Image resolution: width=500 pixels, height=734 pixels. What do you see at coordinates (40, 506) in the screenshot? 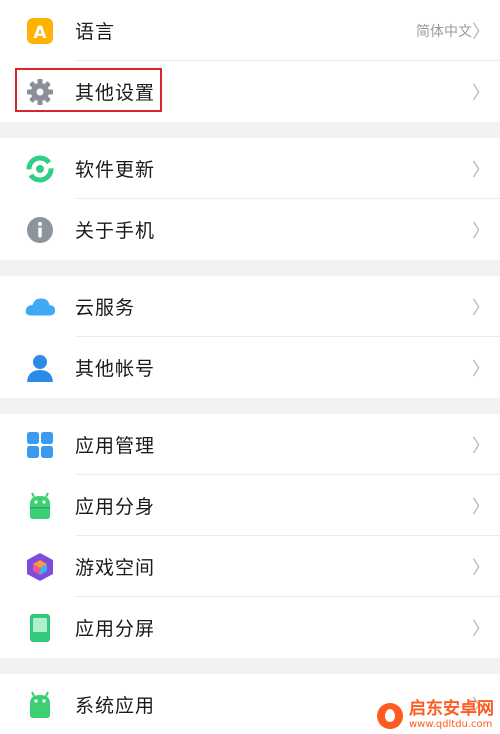
I see `android-clone-icon` at bounding box center [40, 506].